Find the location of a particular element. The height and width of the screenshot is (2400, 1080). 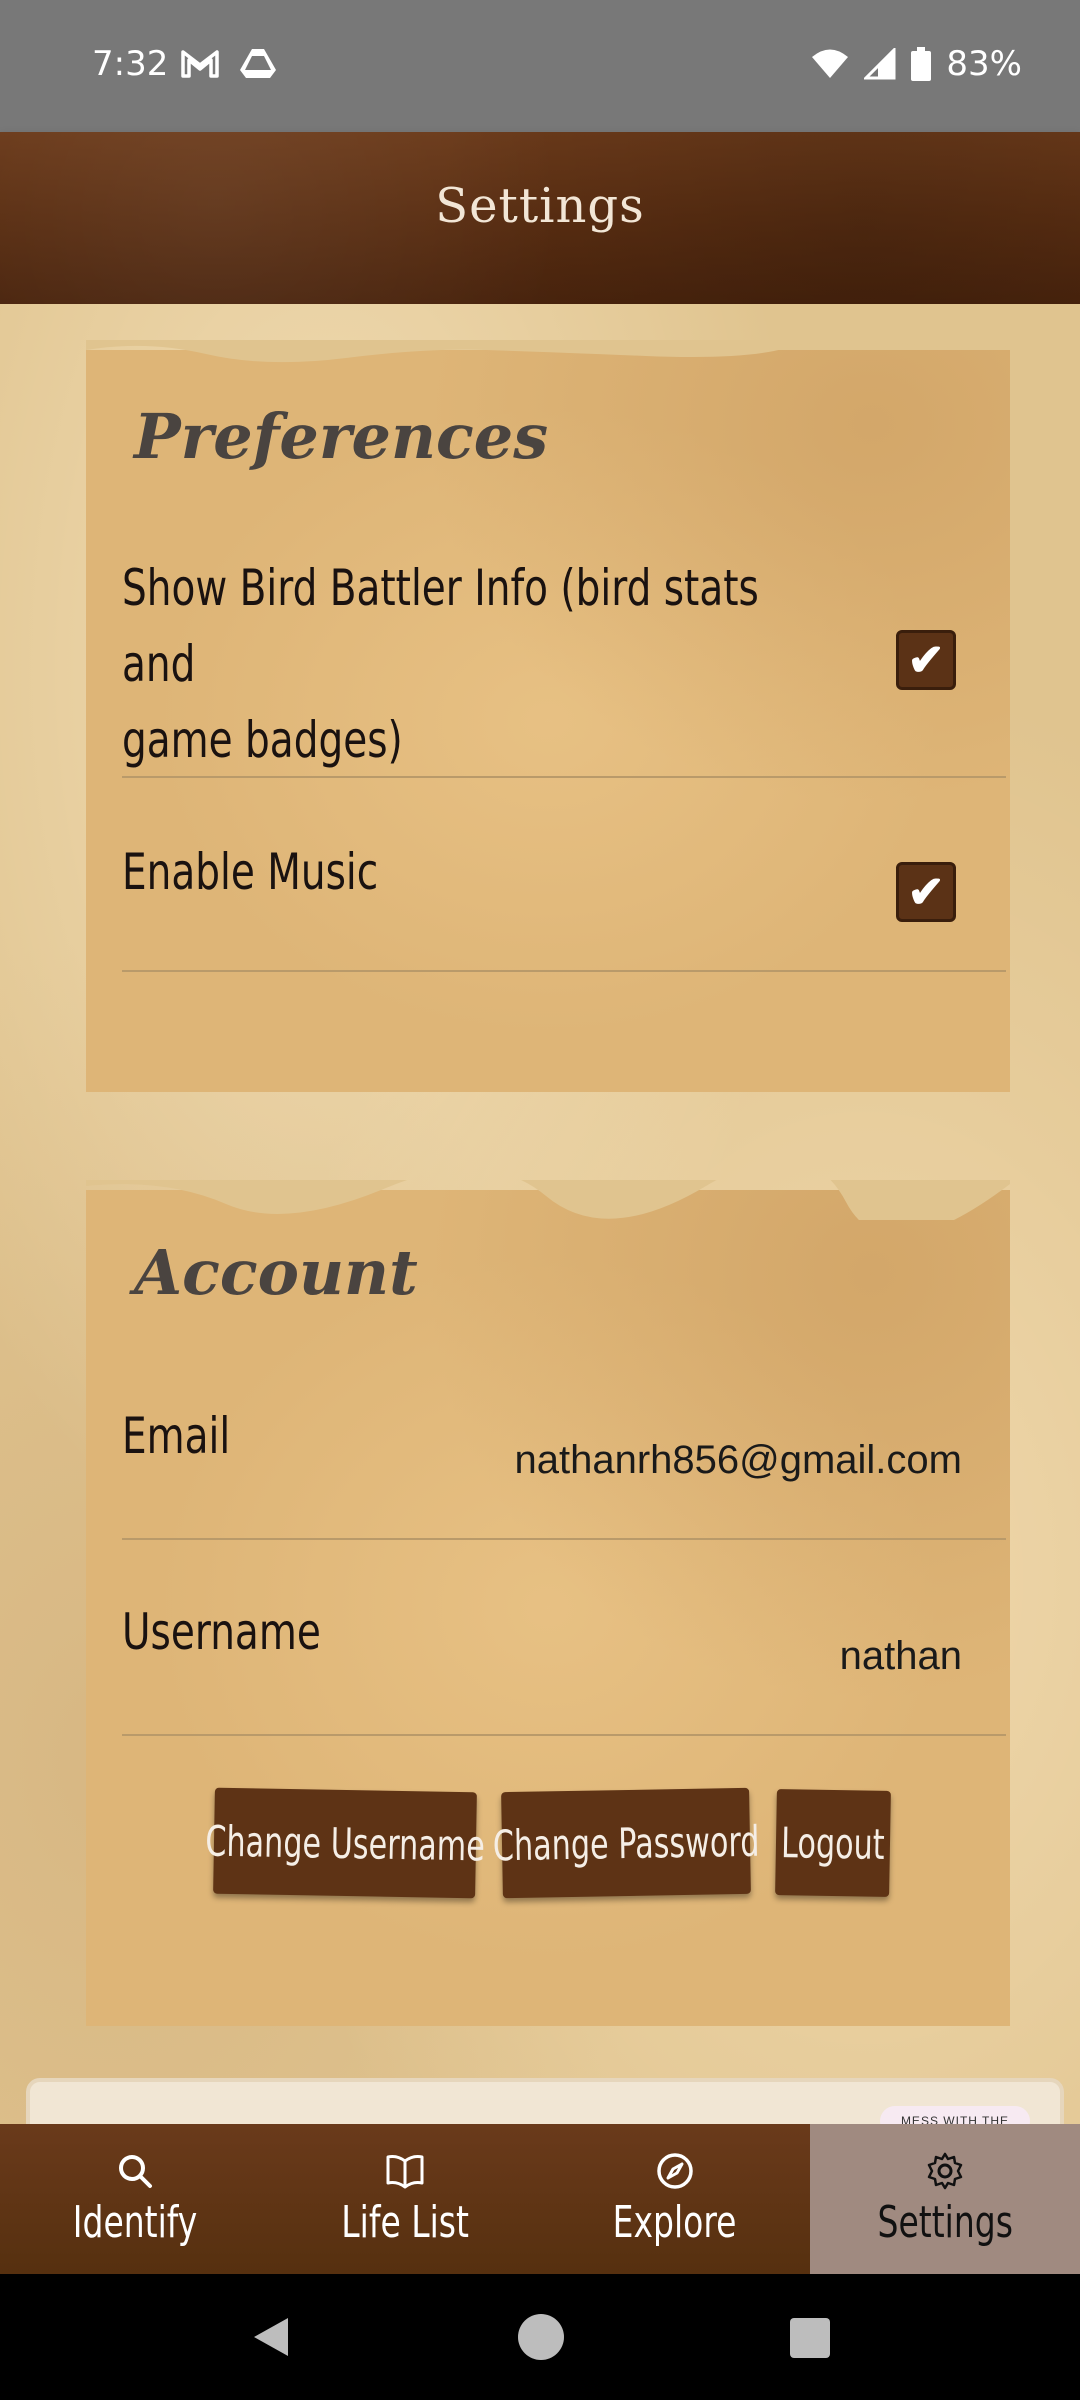

preferences-title: Preferences is located at coordinates (341, 436).